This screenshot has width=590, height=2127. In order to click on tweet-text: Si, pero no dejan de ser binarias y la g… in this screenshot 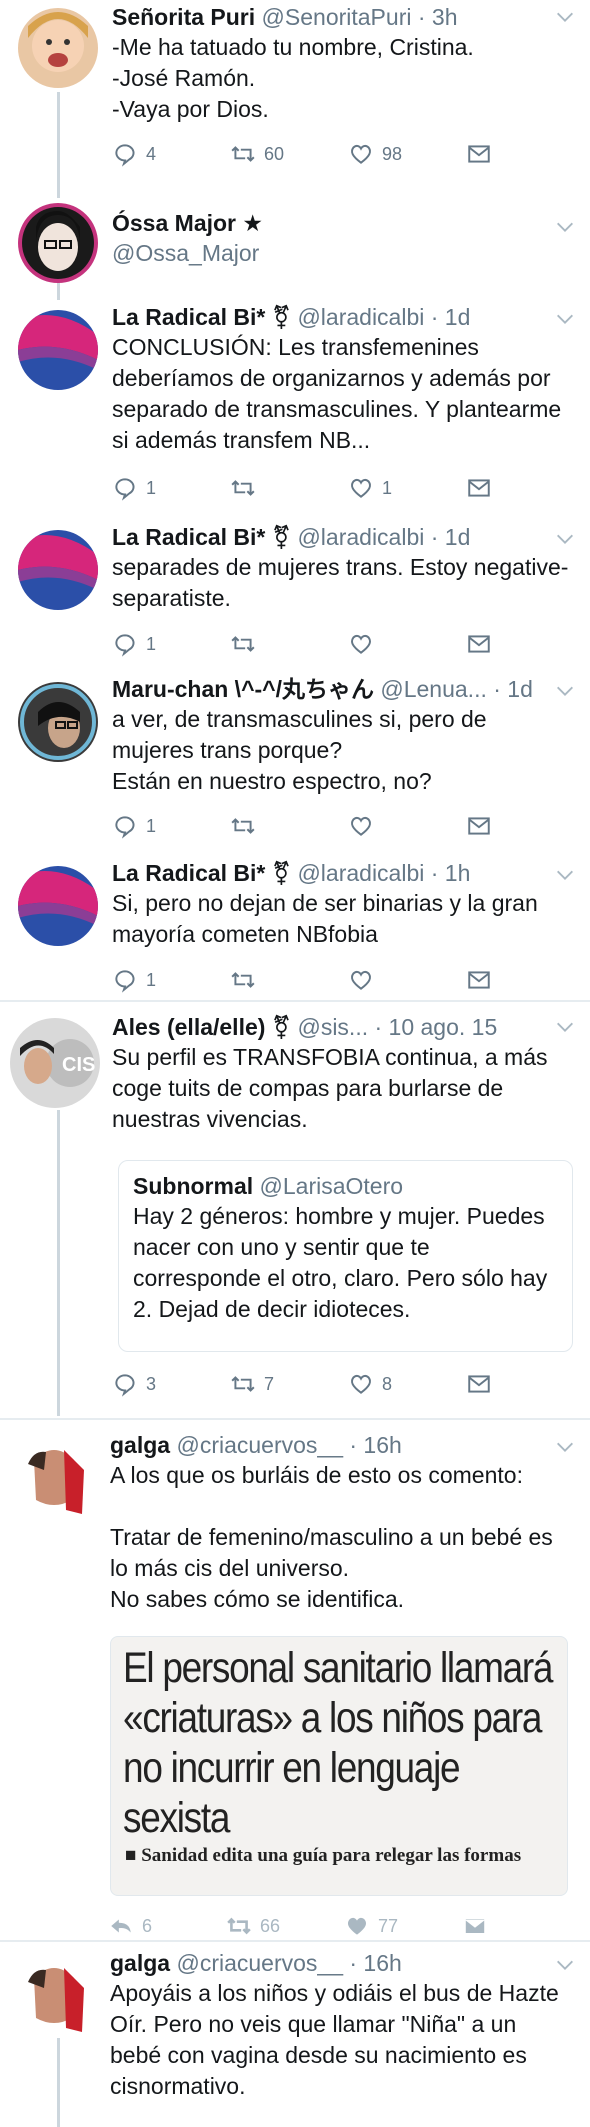, I will do `click(325, 918)`.